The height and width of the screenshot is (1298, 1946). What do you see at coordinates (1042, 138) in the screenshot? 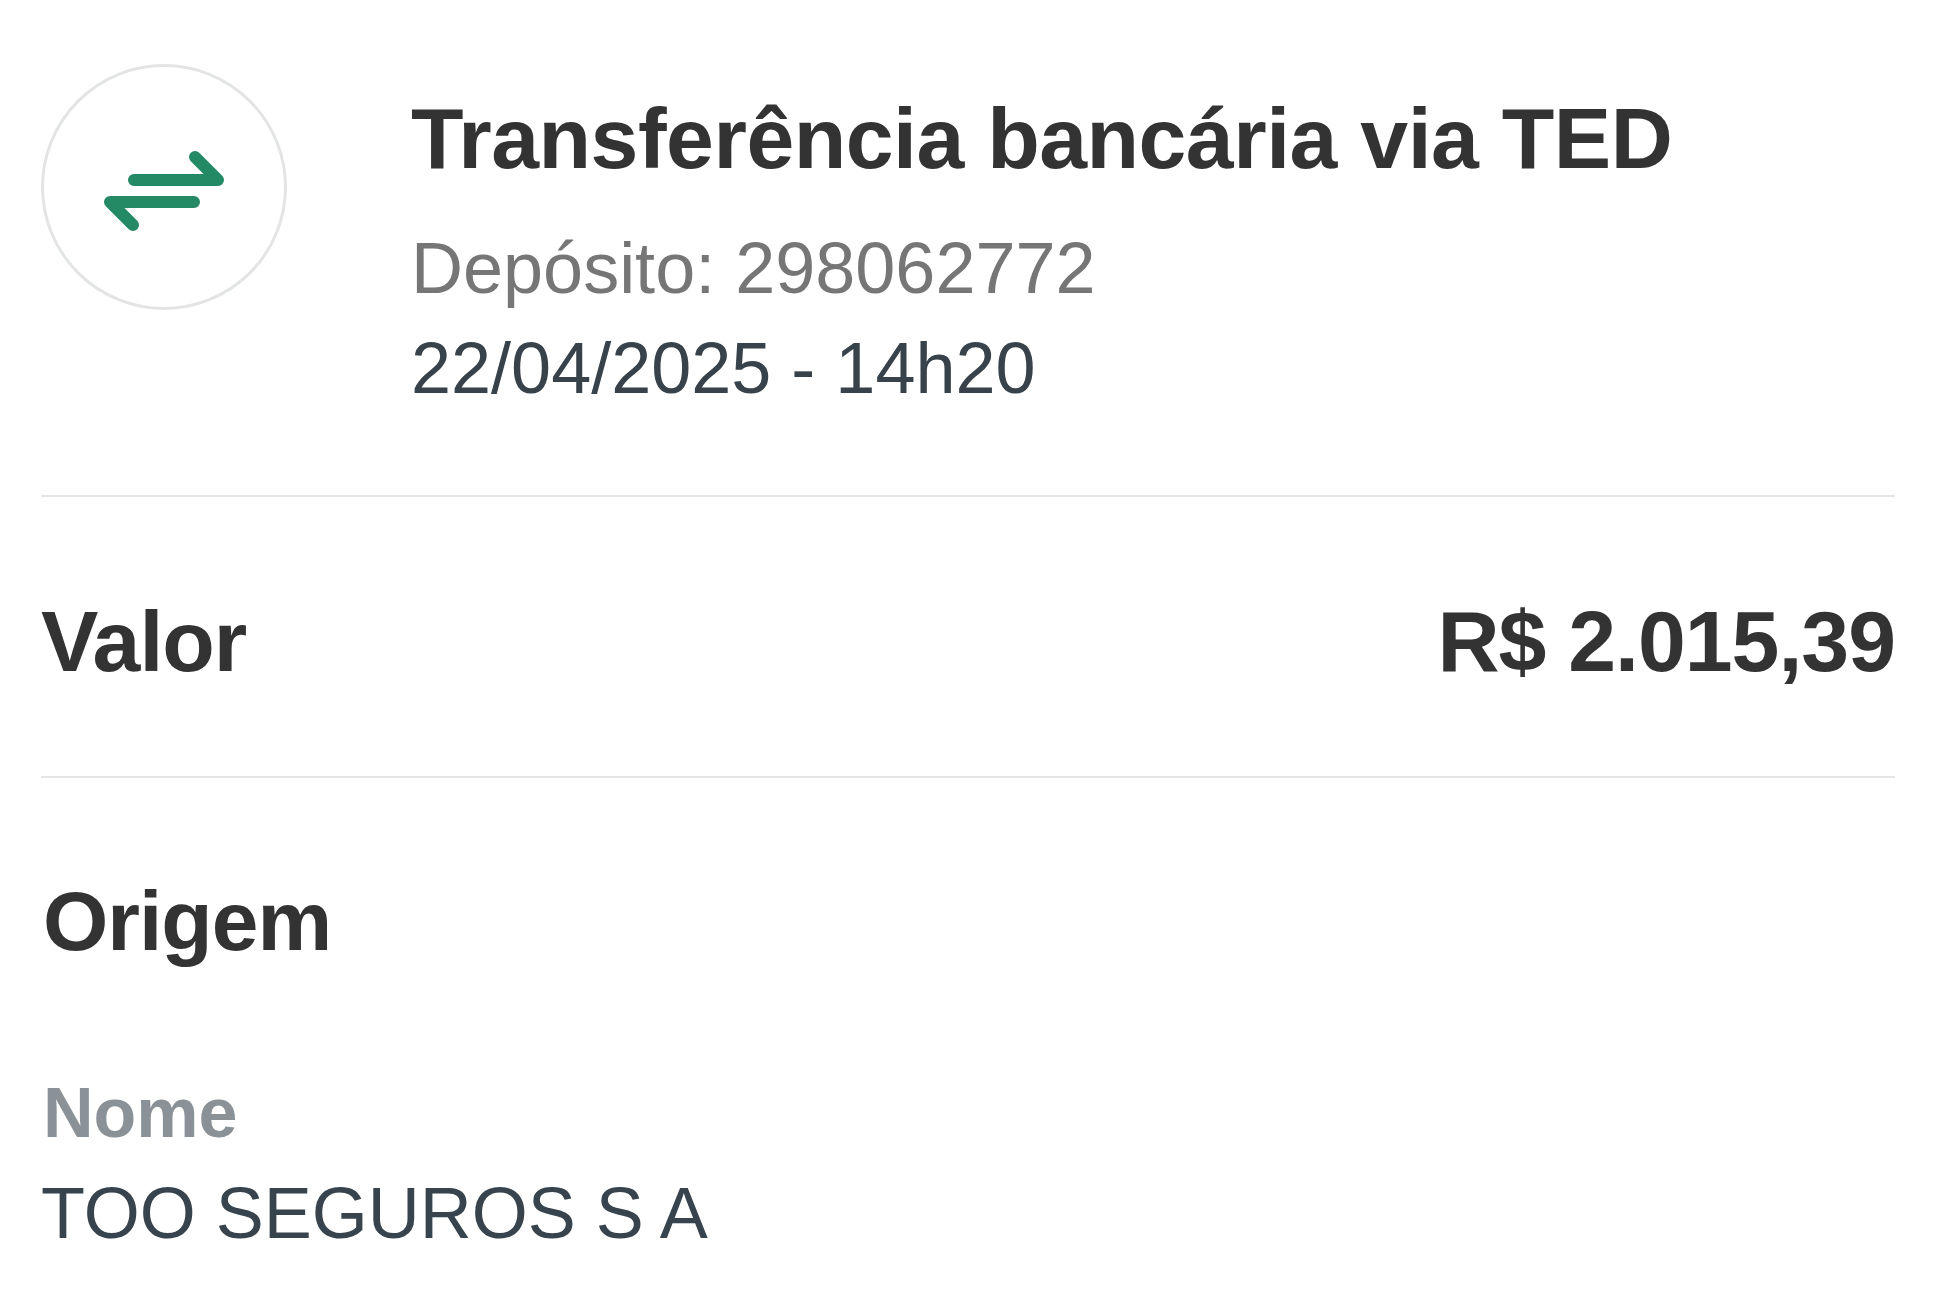
I see `transaction-title: Transferência bancária via TED` at bounding box center [1042, 138].